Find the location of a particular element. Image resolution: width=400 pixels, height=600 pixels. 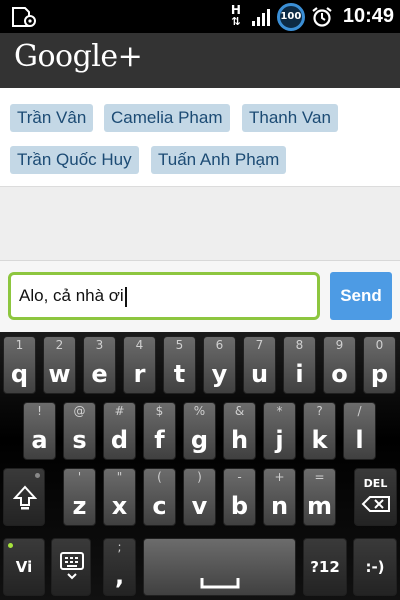

key-w: 2w is located at coordinates (59, 365).